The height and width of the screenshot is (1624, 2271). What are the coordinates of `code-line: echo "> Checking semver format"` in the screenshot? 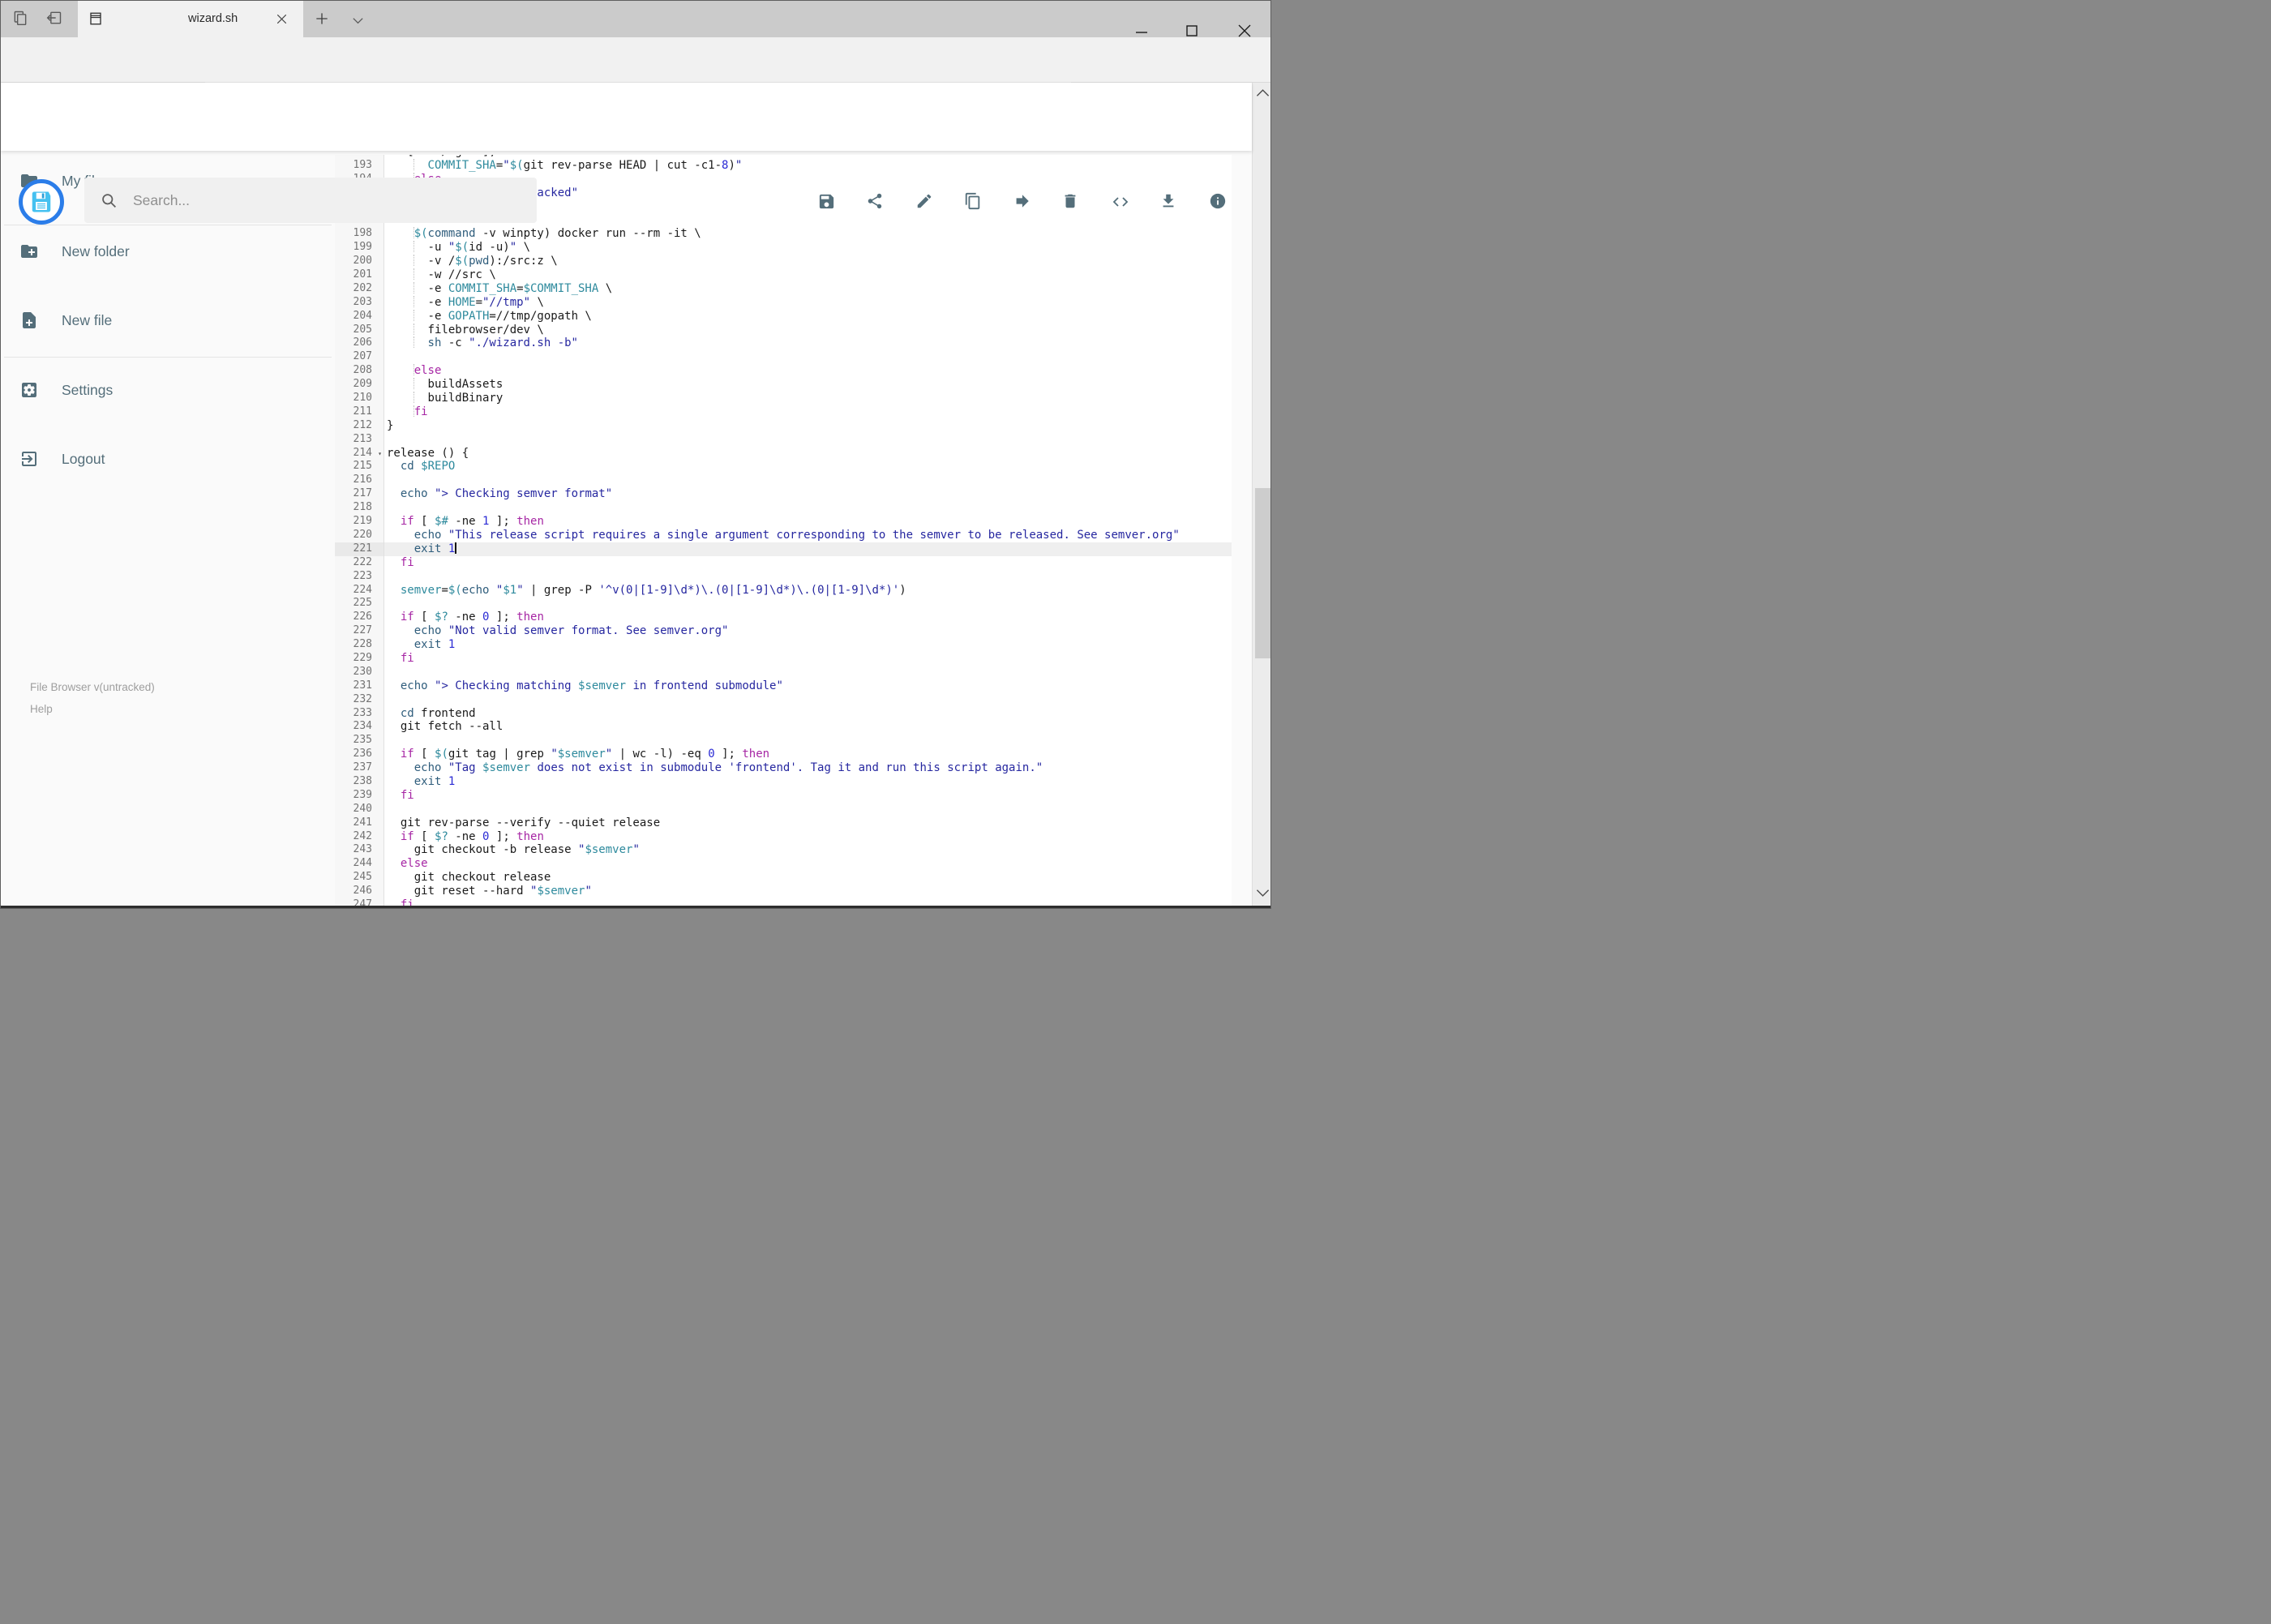 It's located at (808, 494).